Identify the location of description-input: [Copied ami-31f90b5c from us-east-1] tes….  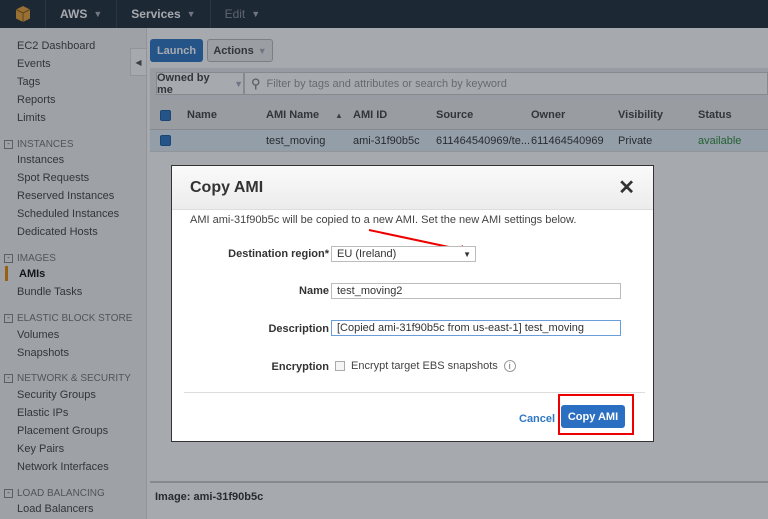
(476, 328).